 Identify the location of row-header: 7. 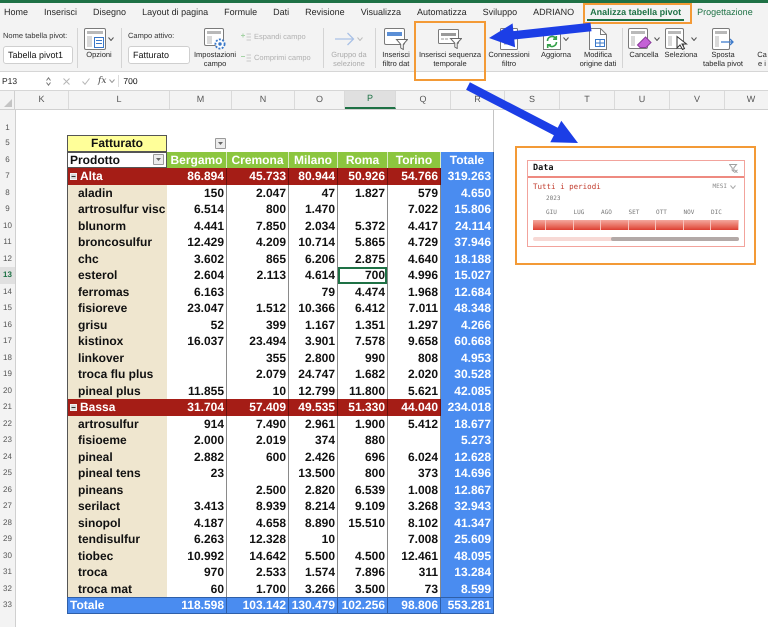
(8, 176).